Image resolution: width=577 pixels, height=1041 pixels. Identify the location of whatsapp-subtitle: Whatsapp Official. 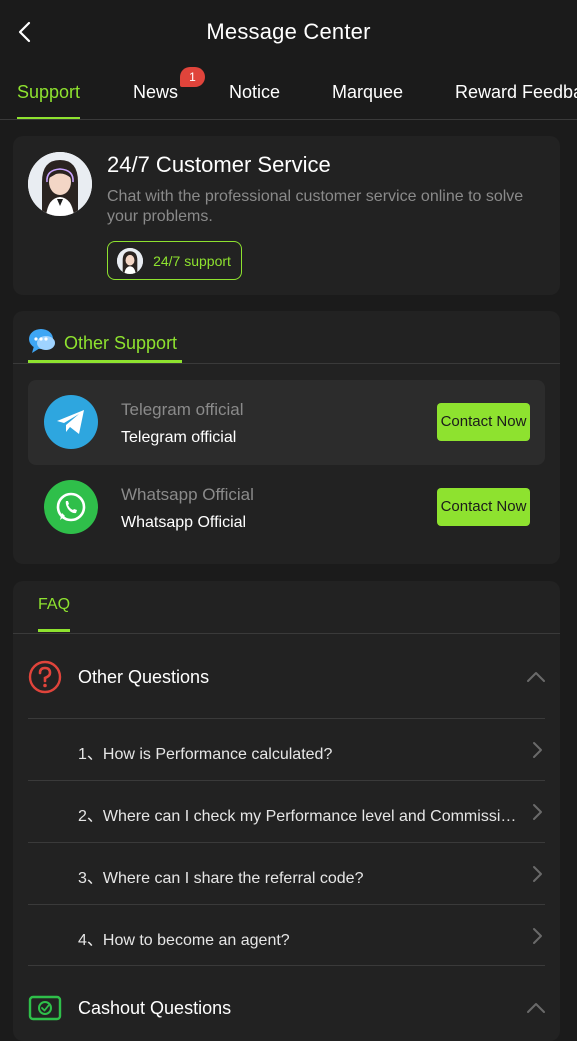
(184, 522).